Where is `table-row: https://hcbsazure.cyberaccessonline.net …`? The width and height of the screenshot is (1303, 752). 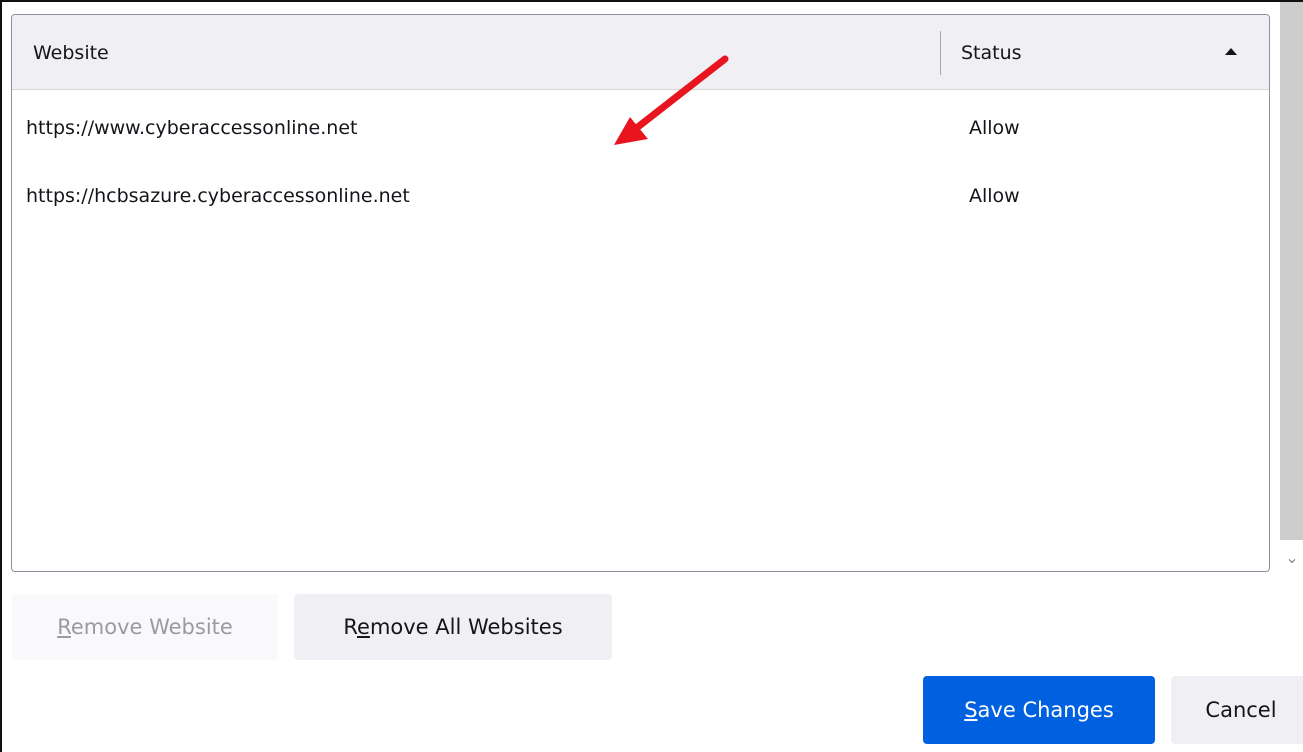 table-row: https://hcbsazure.cyberaccessonline.net … is located at coordinates (640, 196).